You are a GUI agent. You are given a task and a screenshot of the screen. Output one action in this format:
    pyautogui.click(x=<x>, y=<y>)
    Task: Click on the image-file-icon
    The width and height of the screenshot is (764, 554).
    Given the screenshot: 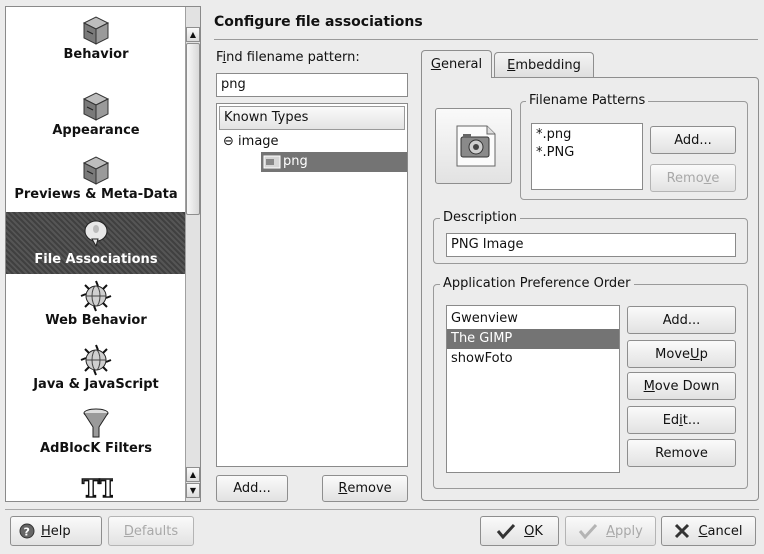 What is the action you would take?
    pyautogui.click(x=272, y=162)
    